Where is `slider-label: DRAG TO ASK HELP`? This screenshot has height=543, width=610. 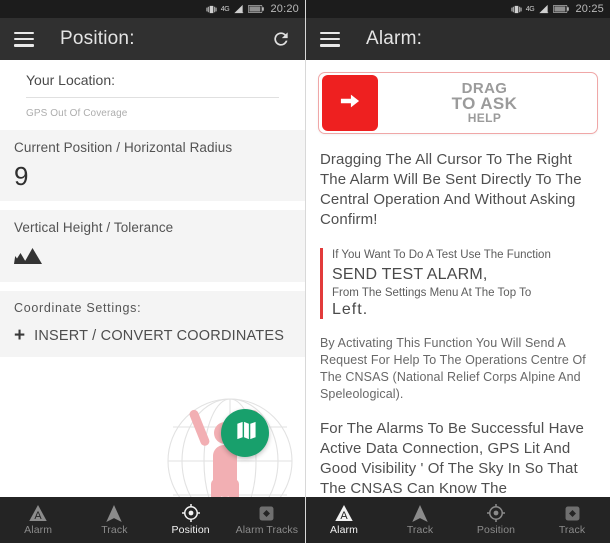
slider-label: DRAG TO ASK HELP is located at coordinates (487, 103).